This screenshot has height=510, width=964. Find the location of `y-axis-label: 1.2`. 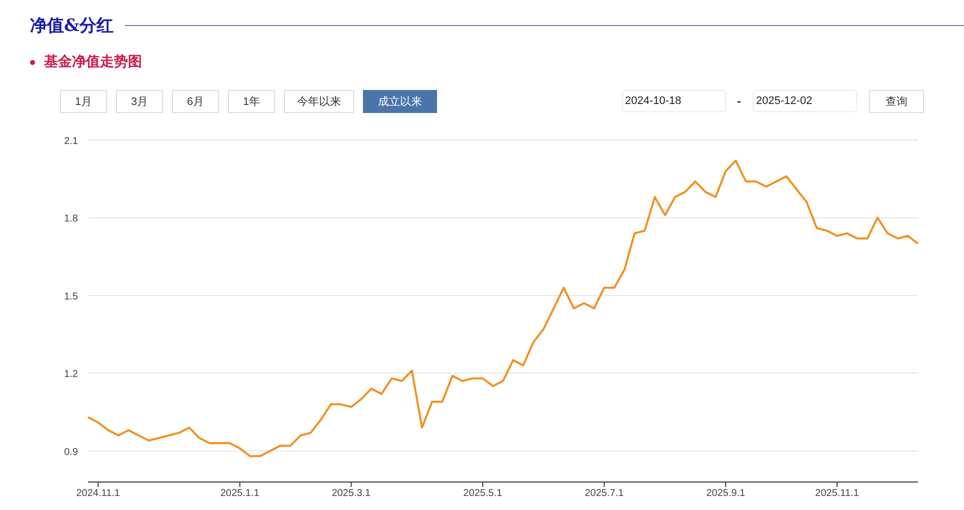

y-axis-label: 1.2 is located at coordinates (71, 374).